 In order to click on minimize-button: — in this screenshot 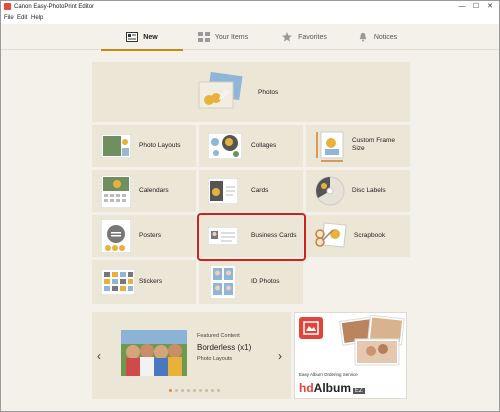, I will do `click(462, 7)`.